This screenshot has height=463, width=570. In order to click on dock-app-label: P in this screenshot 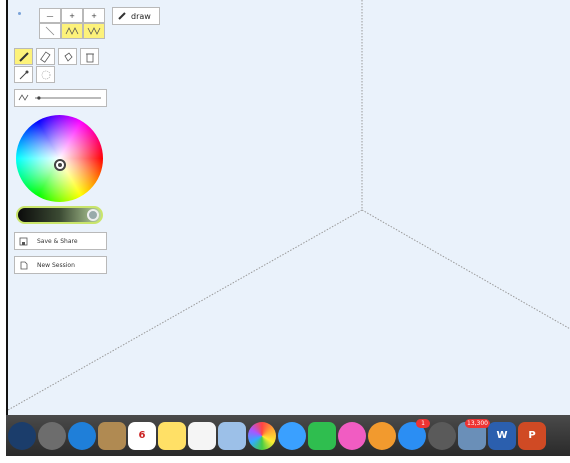, I will do `click(532, 435)`.